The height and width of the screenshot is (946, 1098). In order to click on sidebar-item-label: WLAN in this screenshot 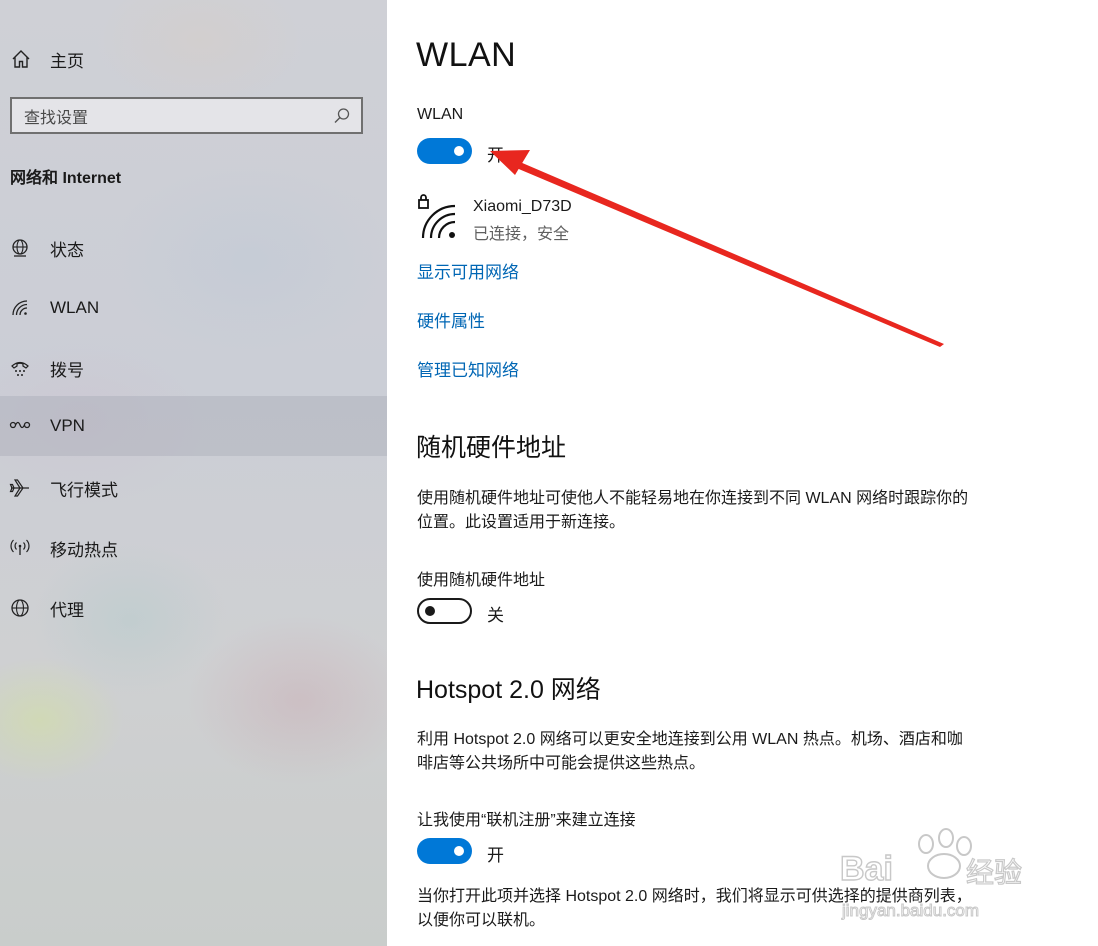, I will do `click(75, 307)`.